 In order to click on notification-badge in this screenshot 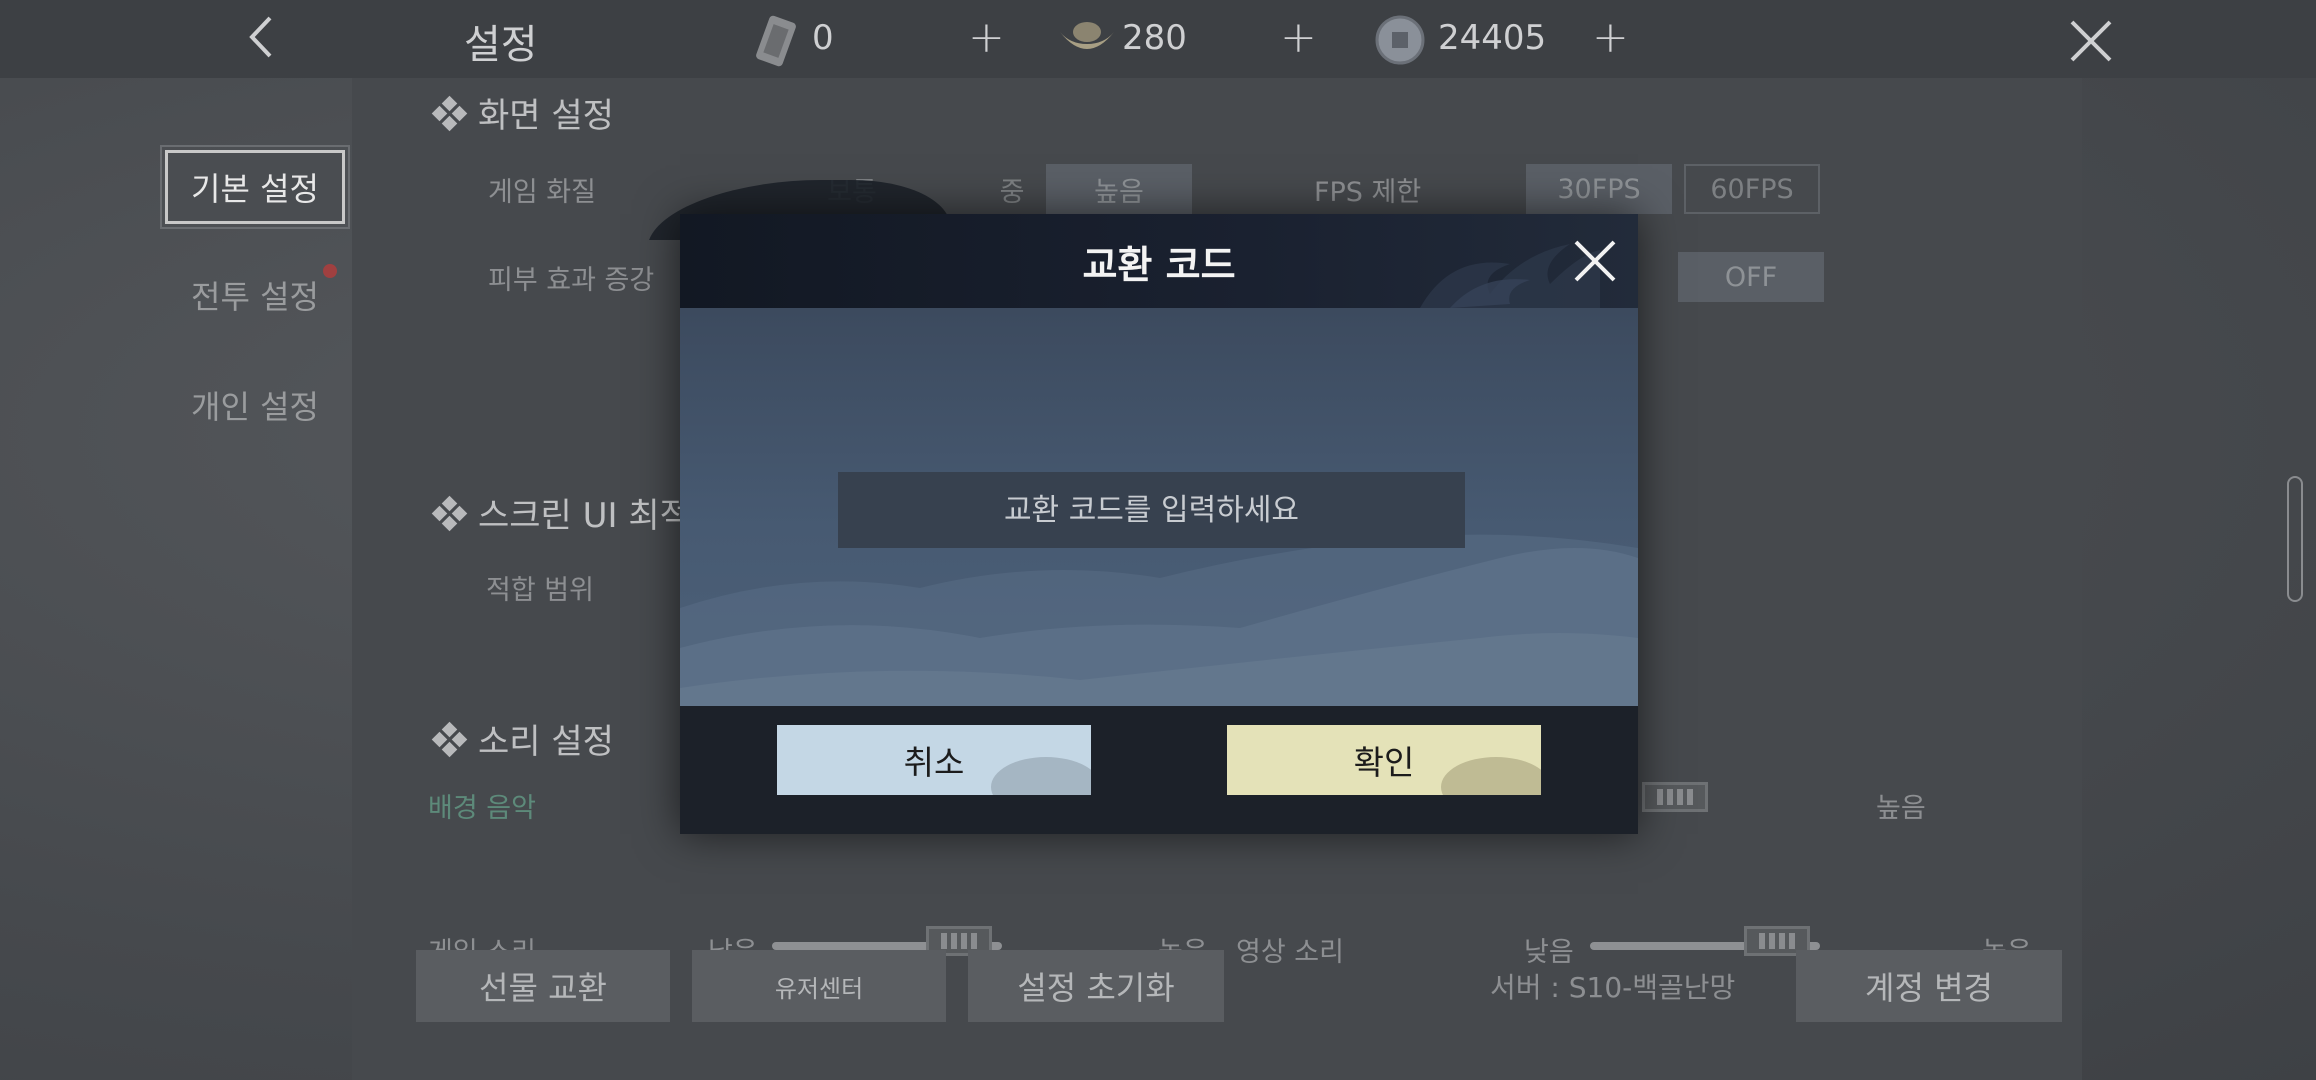, I will do `click(330, 271)`.